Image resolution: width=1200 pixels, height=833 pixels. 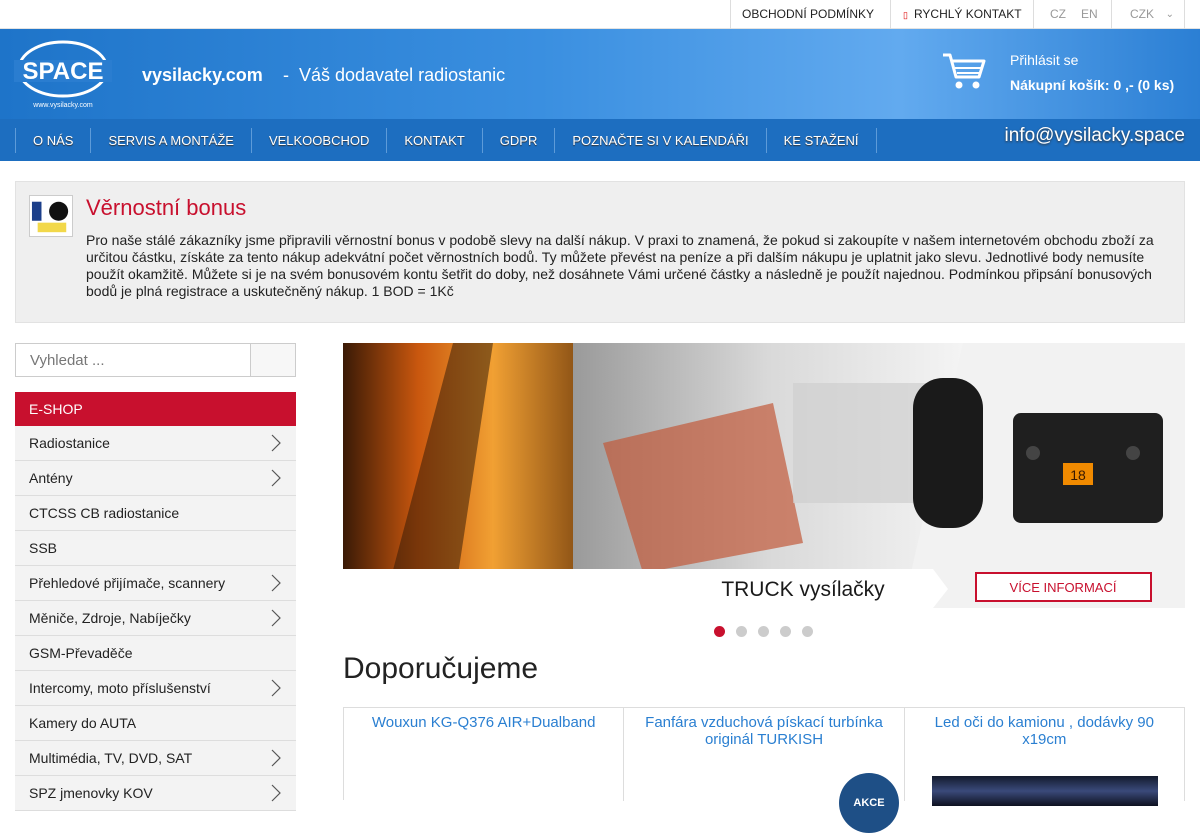 What do you see at coordinates (91, 793) in the screenshot?
I see `category-label: SPZ jmenovky KOV` at bounding box center [91, 793].